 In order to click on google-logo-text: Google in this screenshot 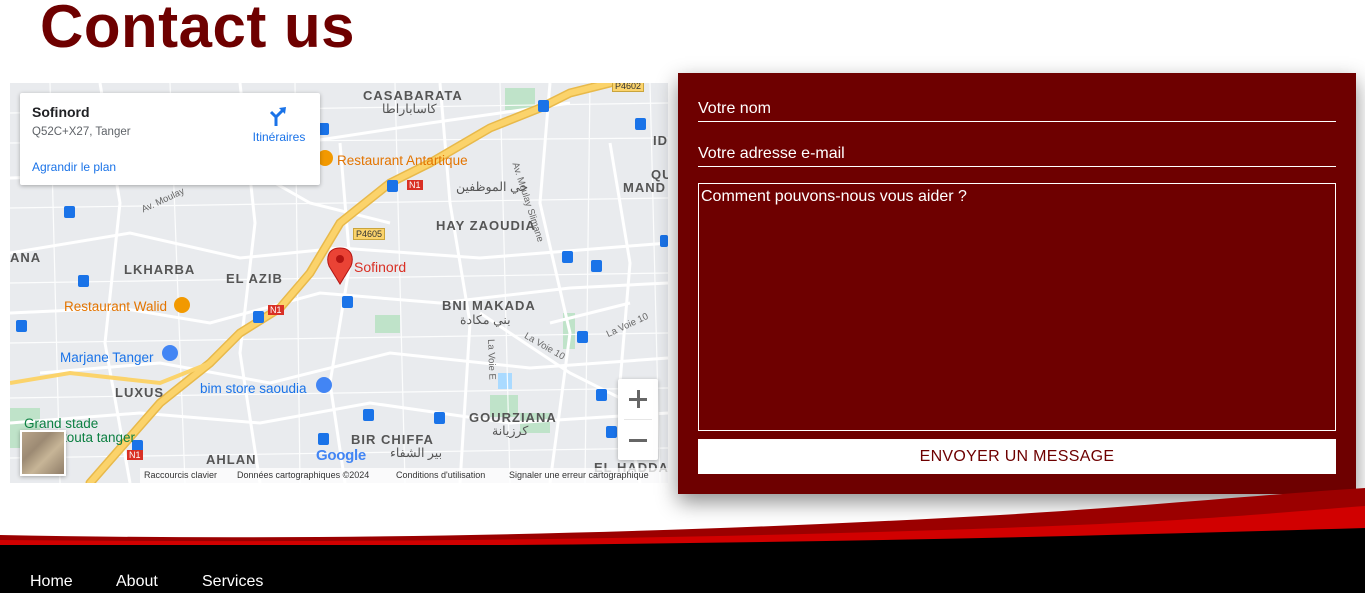, I will do `click(341, 455)`.